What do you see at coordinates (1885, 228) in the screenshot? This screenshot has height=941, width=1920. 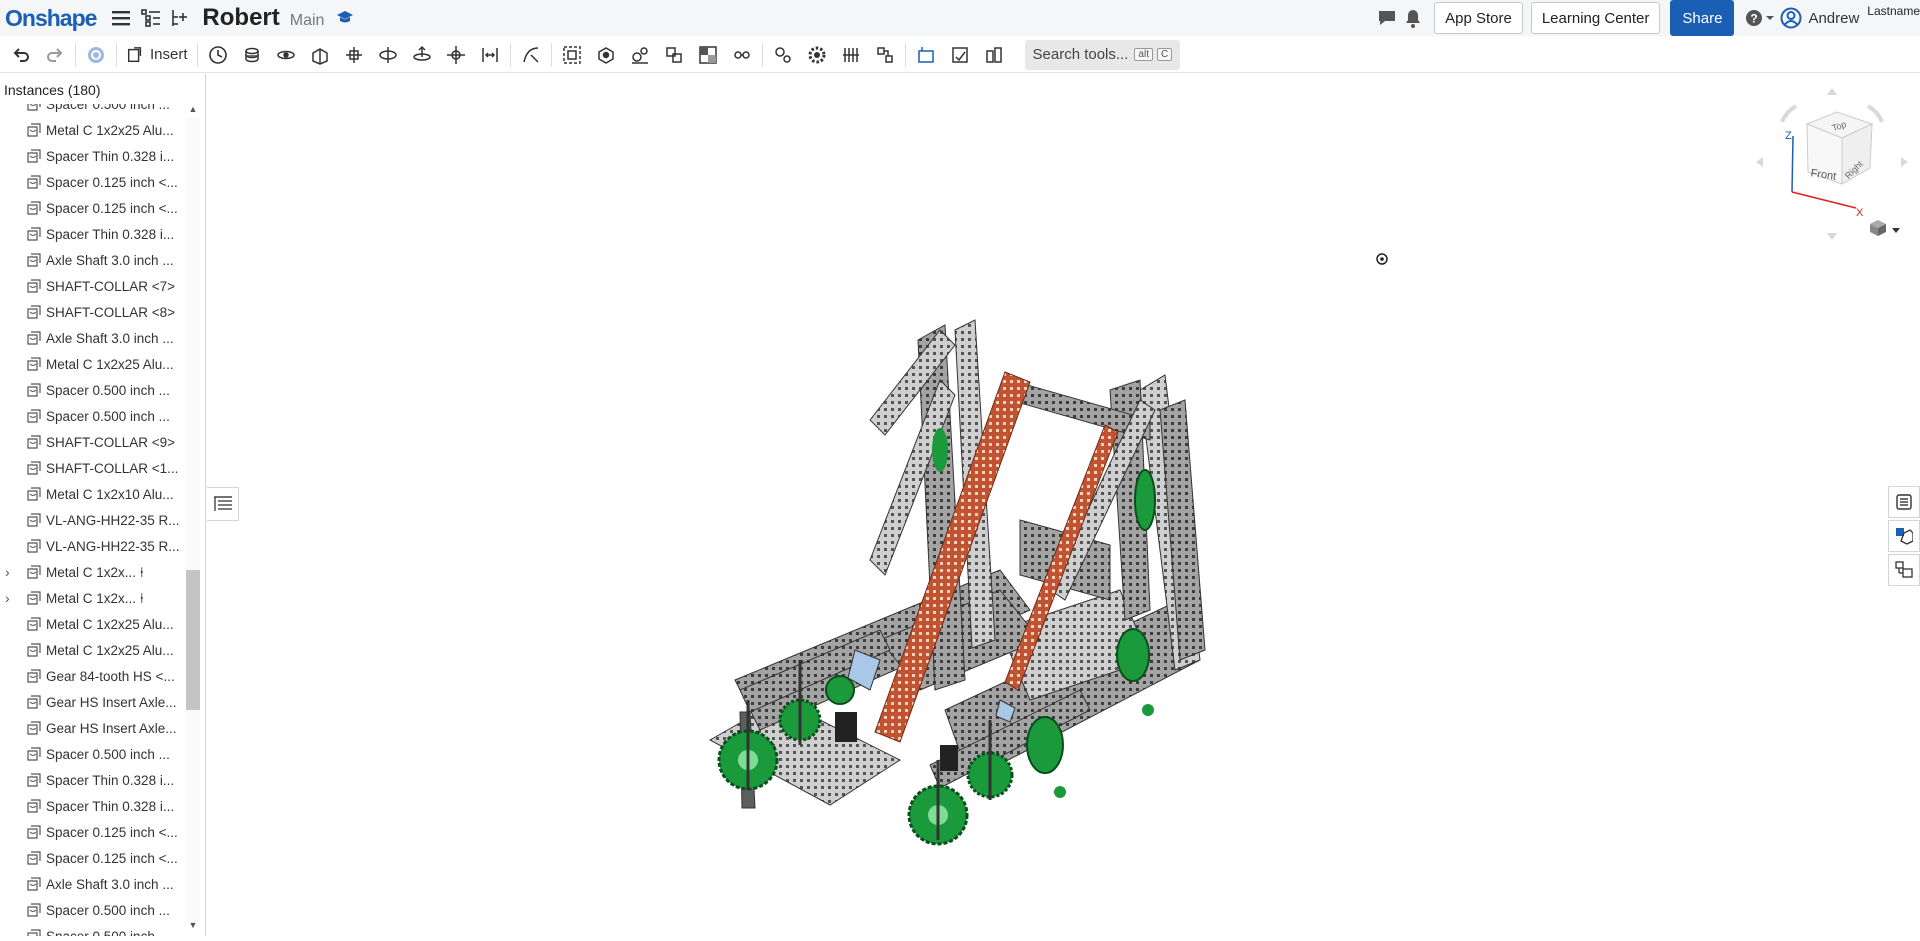 I see `view-options-icon` at bounding box center [1885, 228].